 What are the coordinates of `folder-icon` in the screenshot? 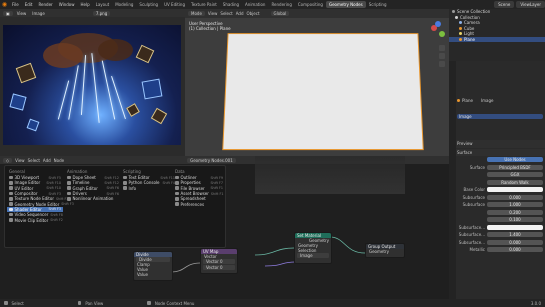 It's located at (177, 188).